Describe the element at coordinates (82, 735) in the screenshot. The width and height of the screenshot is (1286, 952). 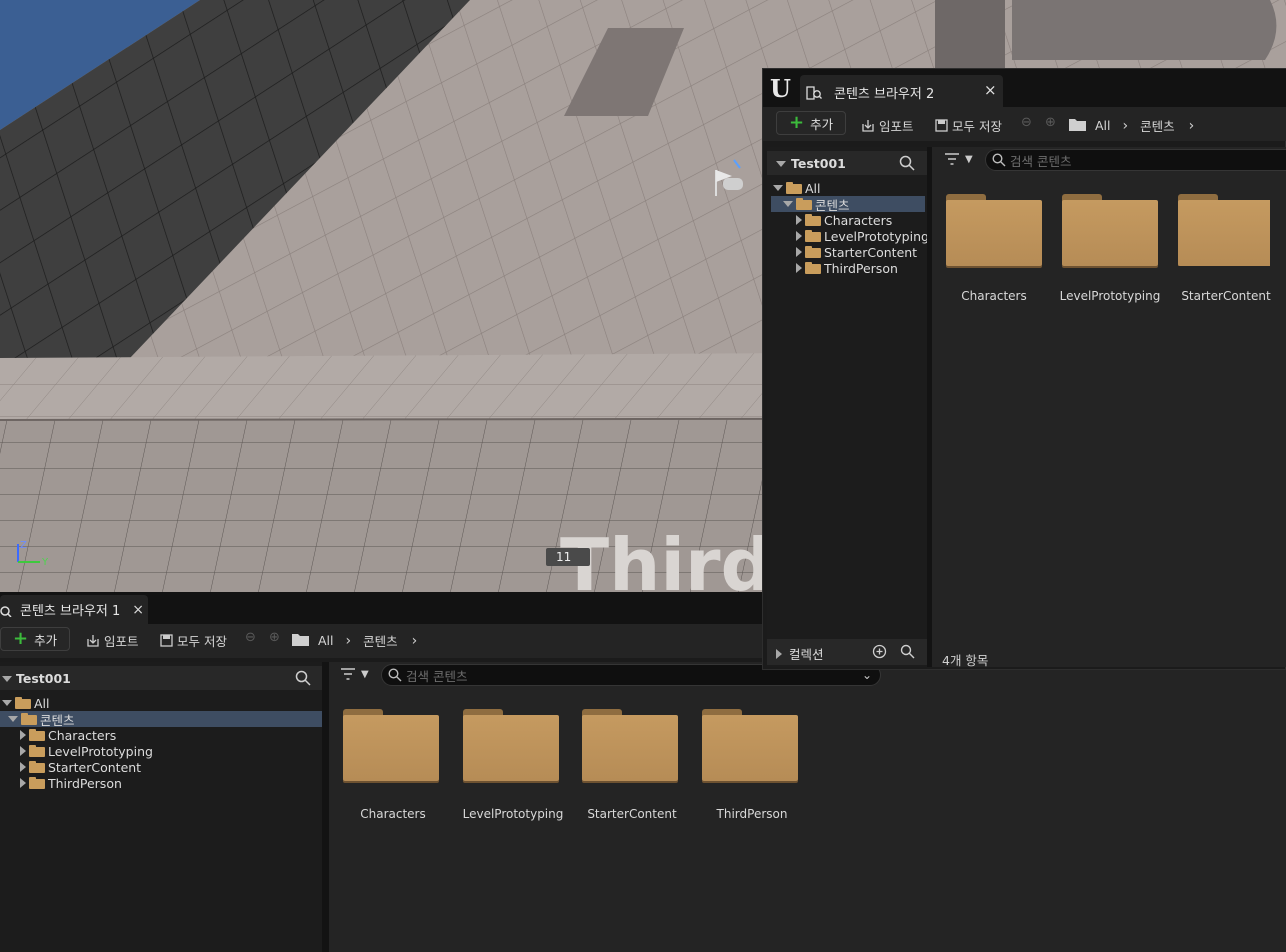
I see `tree-label: Characters` at that location.